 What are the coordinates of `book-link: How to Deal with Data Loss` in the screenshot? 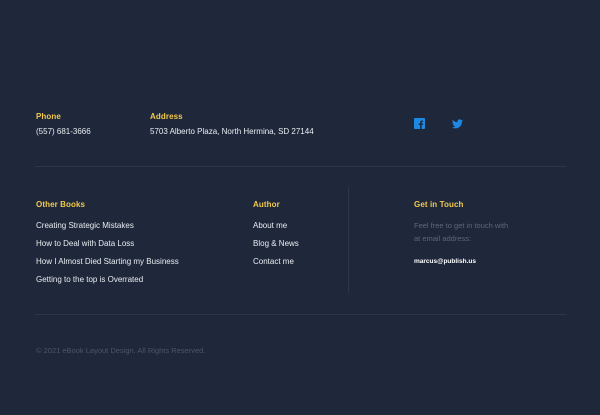 It's located at (85, 243).